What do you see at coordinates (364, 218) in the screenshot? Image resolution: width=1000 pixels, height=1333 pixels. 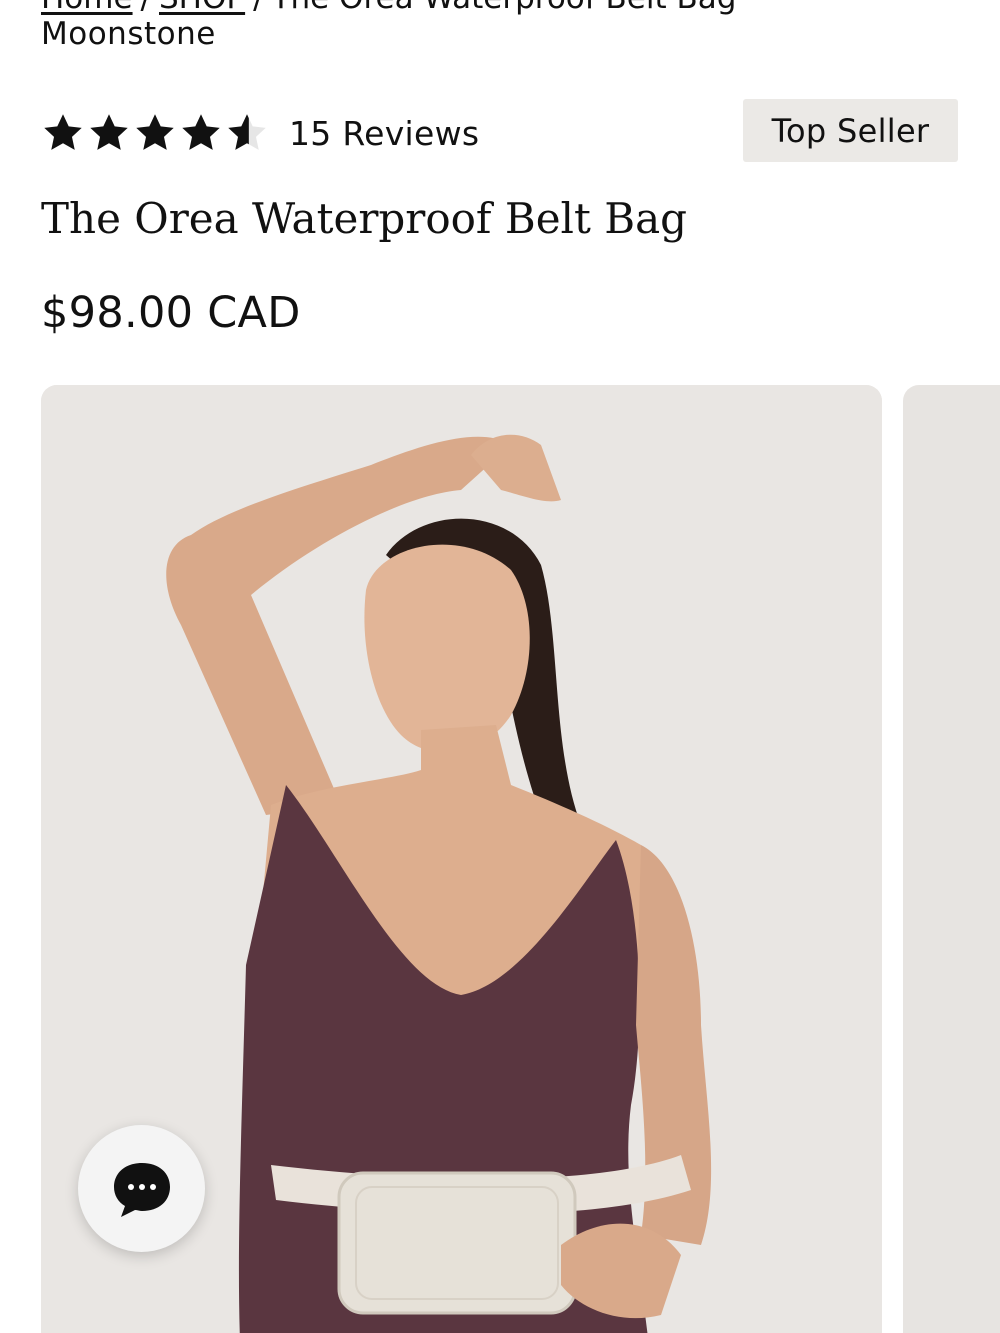 I see `product-title: The Orea Waterproof Belt Bag` at bounding box center [364, 218].